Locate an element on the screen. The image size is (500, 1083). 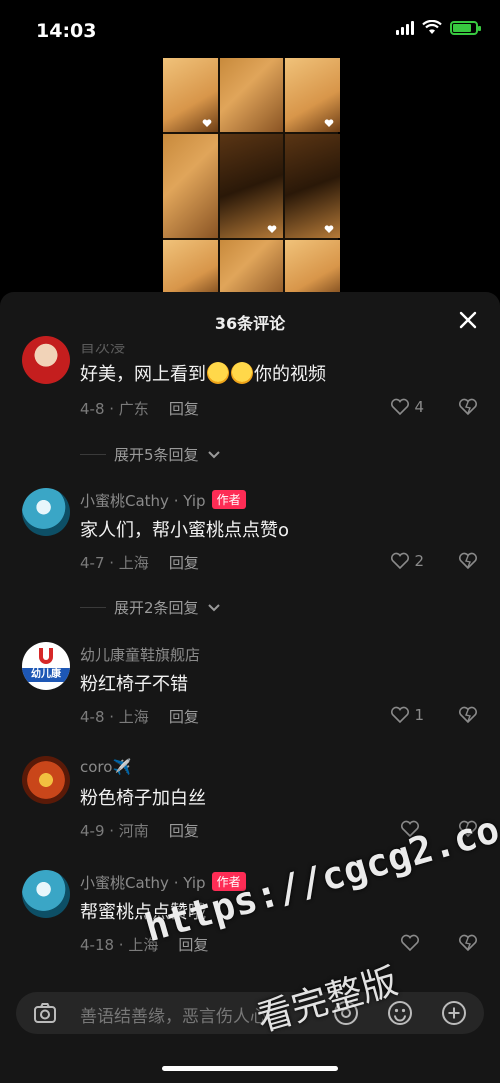
avatar: 幼儿康 is located at coordinates (46, 666).